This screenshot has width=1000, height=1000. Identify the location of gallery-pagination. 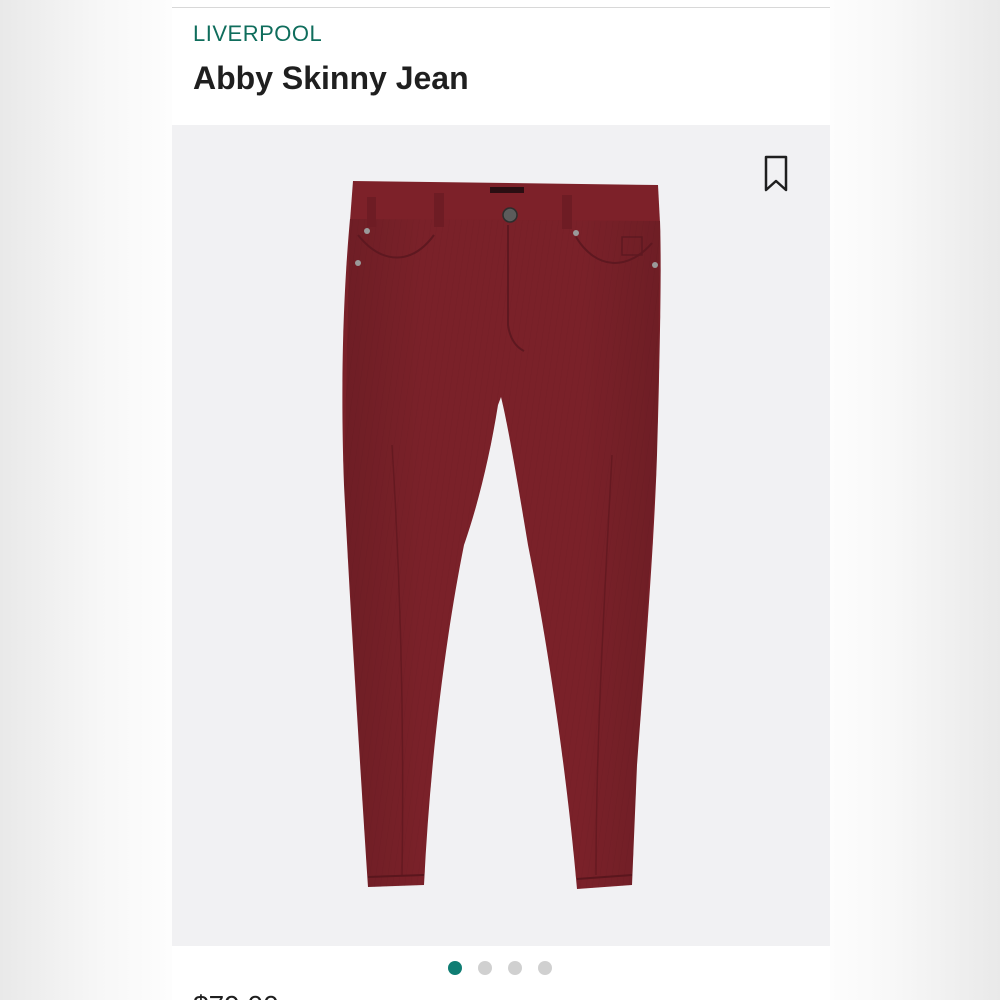
(500, 968).